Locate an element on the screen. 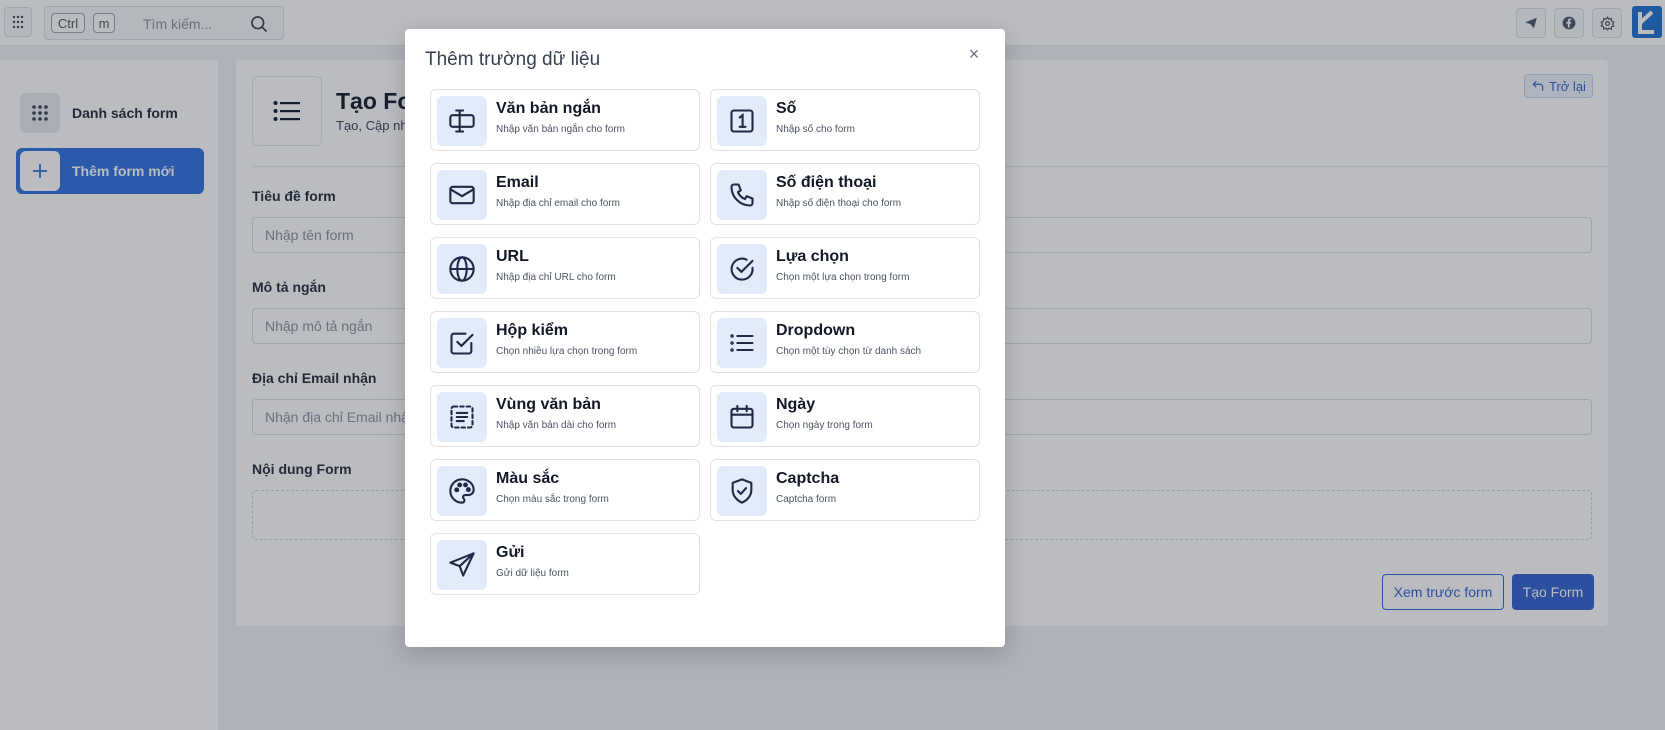  modal-title: Thêm trường dữ liệu is located at coordinates (513, 59).